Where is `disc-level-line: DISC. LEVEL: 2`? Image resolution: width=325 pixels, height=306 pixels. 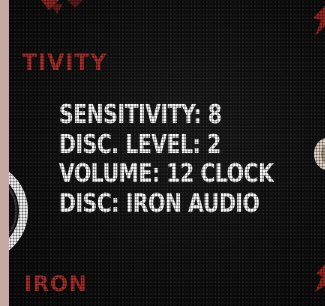
disc-level-line: DISC. LEVEL: 2 is located at coordinates (140, 144).